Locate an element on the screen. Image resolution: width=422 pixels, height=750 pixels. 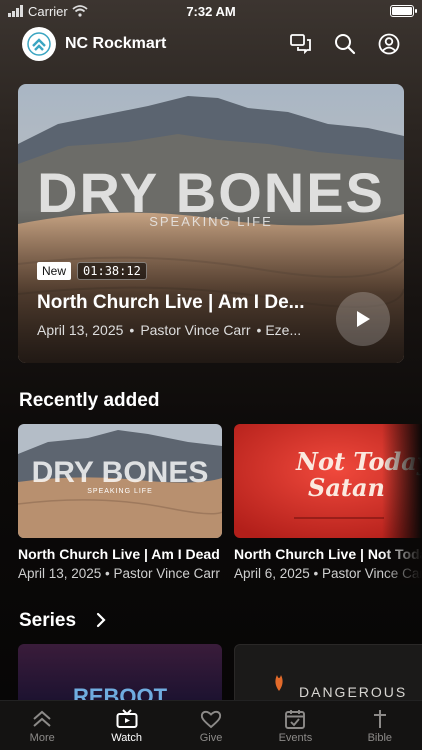
cross-icon is located at coordinates (379, 719).